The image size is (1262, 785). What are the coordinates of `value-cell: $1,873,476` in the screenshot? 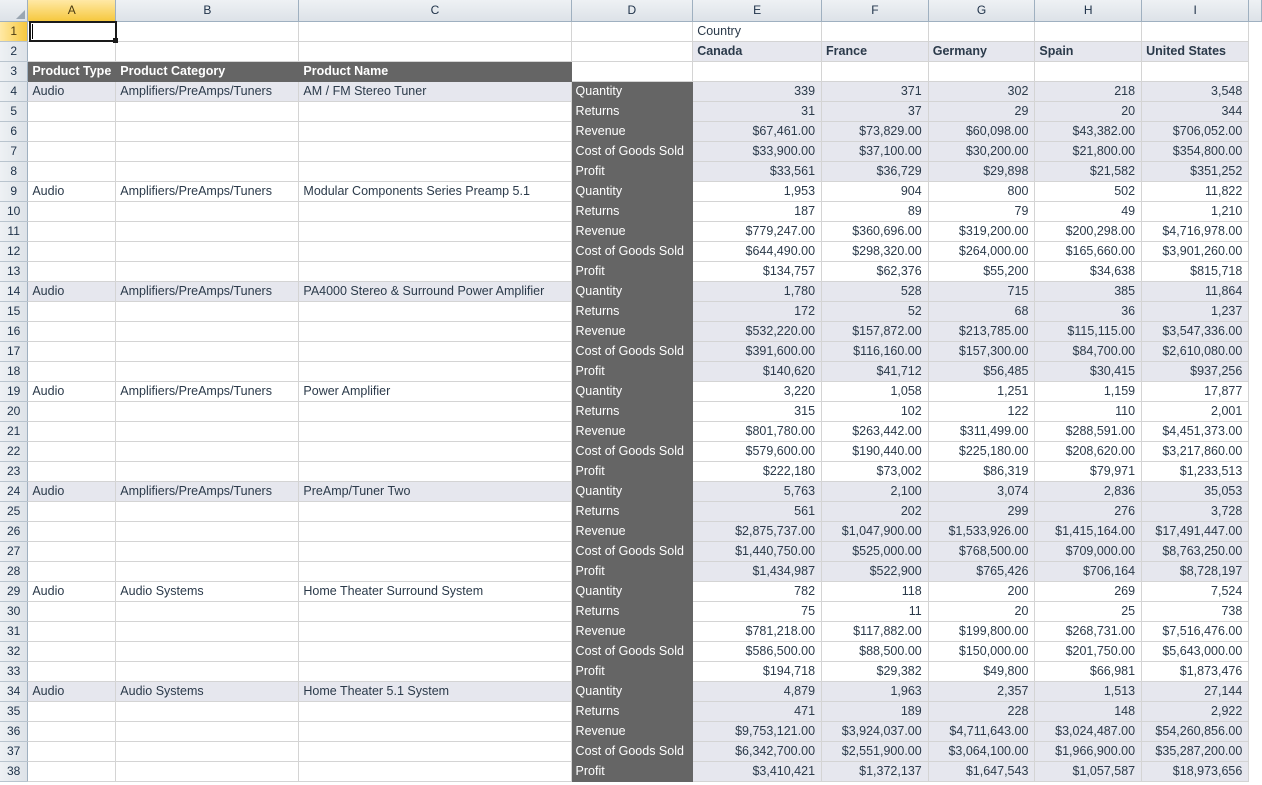 It's located at (1195, 671).